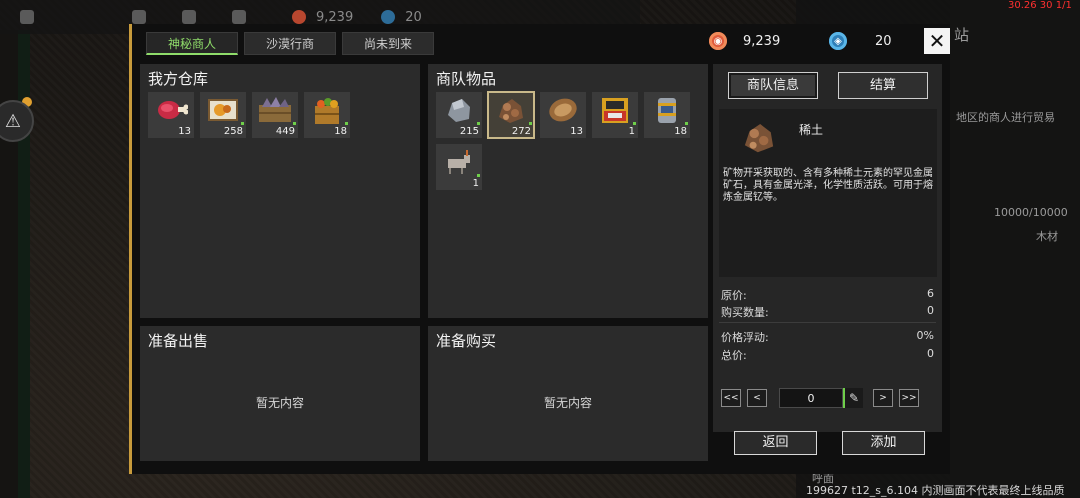  What do you see at coordinates (249, 115) in the screenshot?
I see `warehouse-grid: 13 258 449 18` at bounding box center [249, 115].